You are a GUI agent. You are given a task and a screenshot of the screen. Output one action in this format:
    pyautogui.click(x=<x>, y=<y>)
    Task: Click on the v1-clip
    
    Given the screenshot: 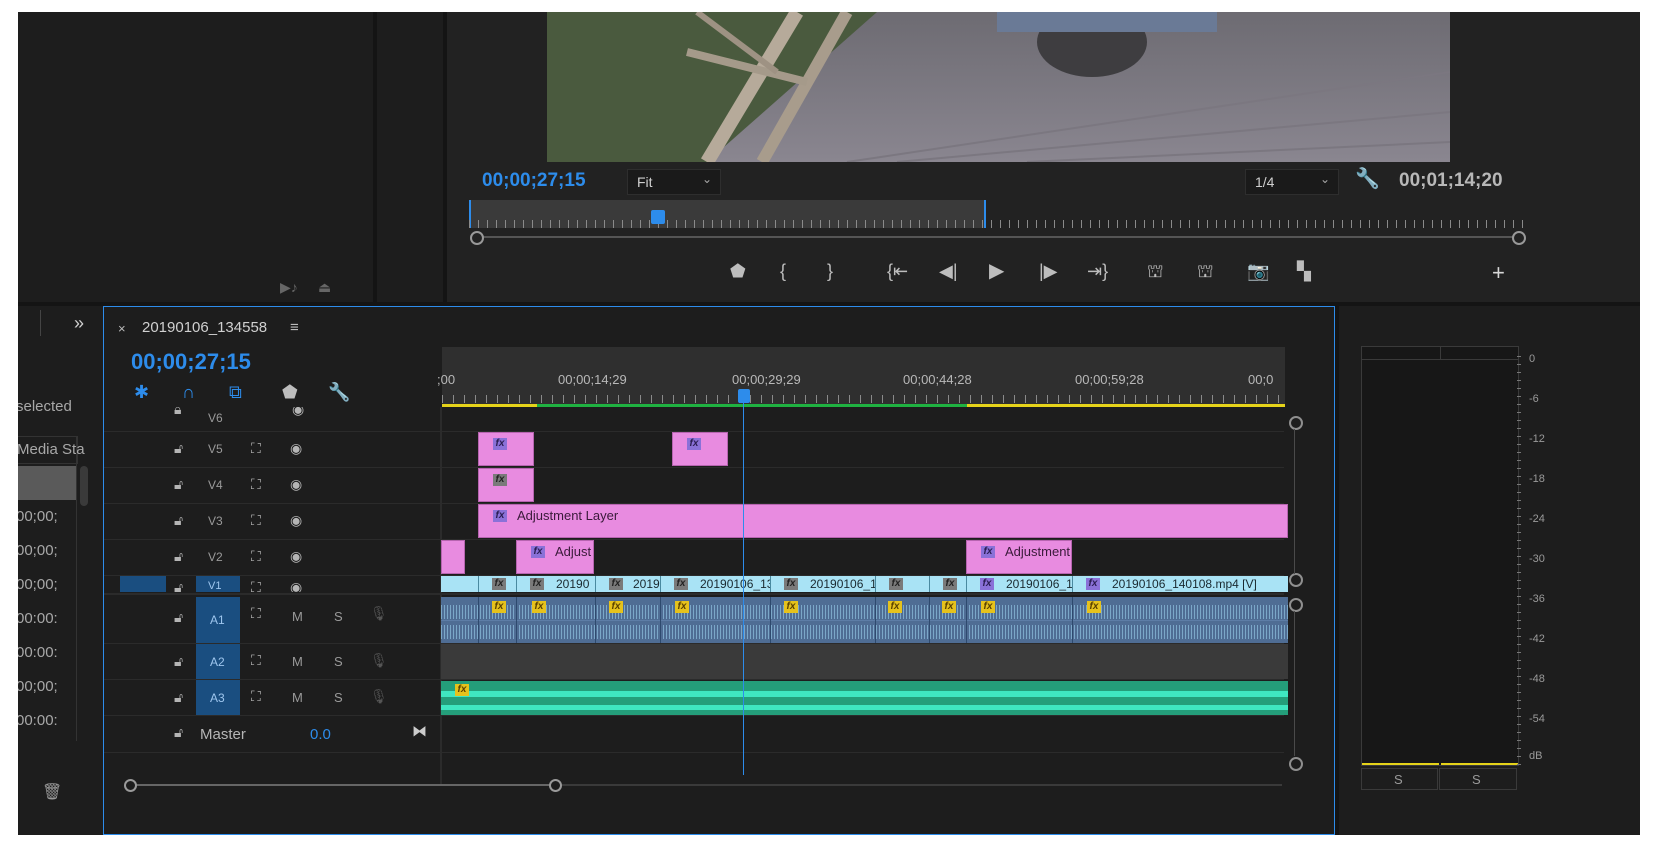 What is the action you would take?
    pyautogui.click(x=460, y=584)
    